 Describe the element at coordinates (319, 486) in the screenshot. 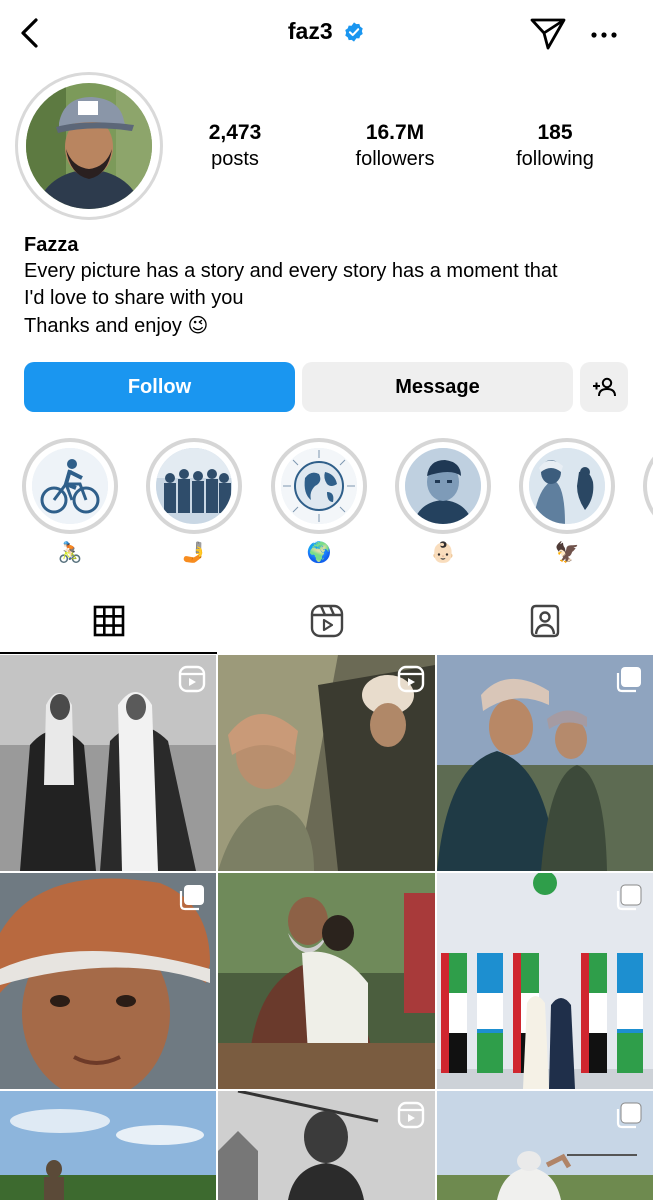

I see `globe-illustration` at that location.